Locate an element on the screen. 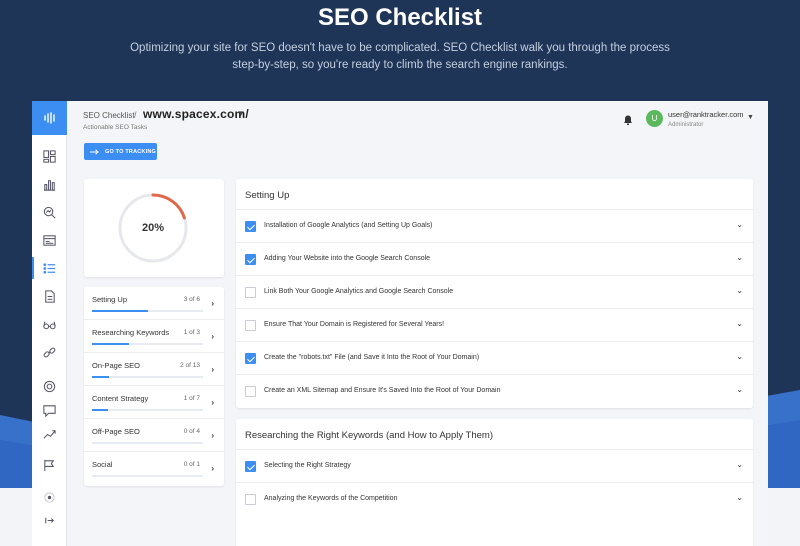 The height and width of the screenshot is (546, 800). category-count: 3 of 6 is located at coordinates (191, 299).